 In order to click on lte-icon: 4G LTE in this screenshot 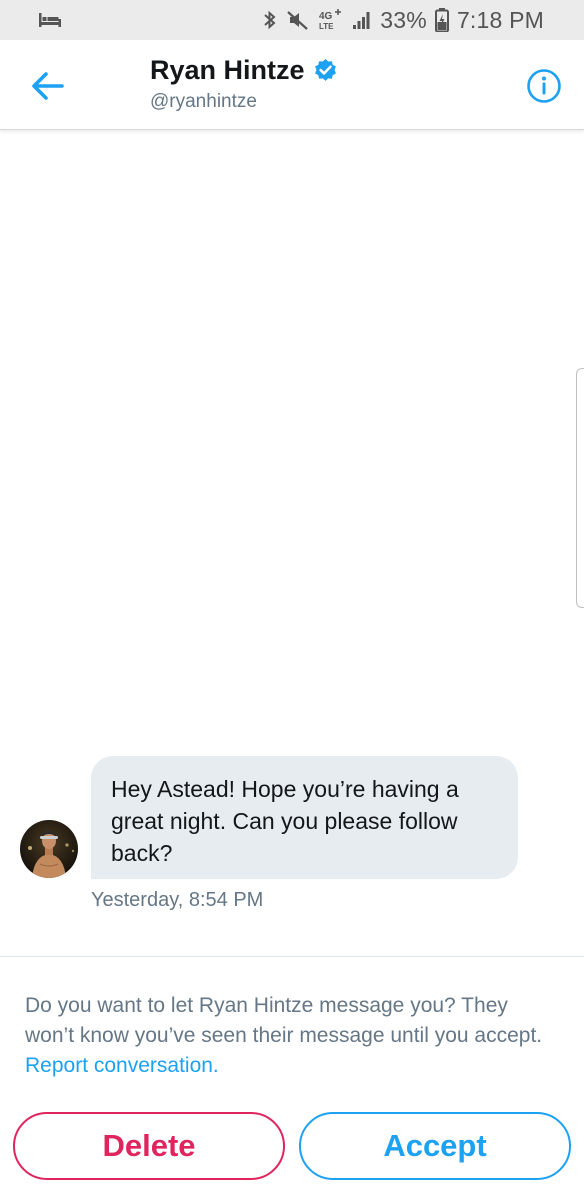, I will do `click(330, 20)`.